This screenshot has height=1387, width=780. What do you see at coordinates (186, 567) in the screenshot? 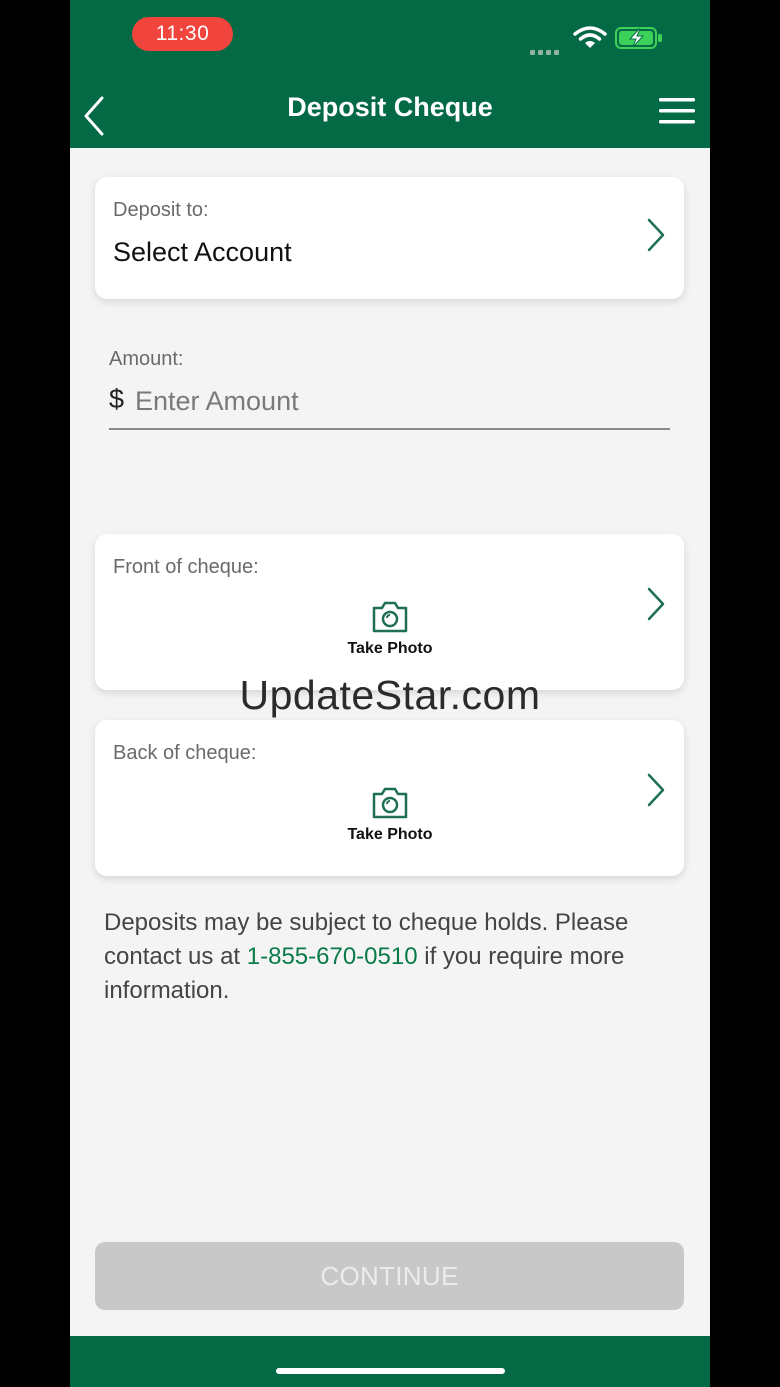
I see `front-of-cheque-label: Front of cheque:` at bounding box center [186, 567].